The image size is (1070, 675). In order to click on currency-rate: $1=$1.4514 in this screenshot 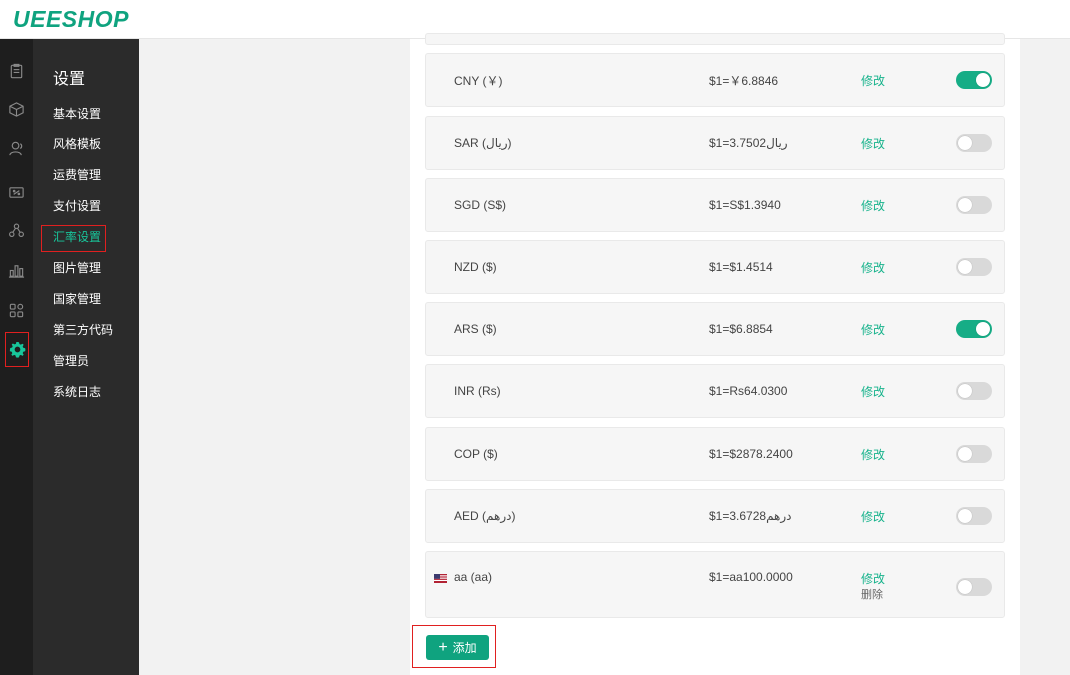, I will do `click(741, 267)`.